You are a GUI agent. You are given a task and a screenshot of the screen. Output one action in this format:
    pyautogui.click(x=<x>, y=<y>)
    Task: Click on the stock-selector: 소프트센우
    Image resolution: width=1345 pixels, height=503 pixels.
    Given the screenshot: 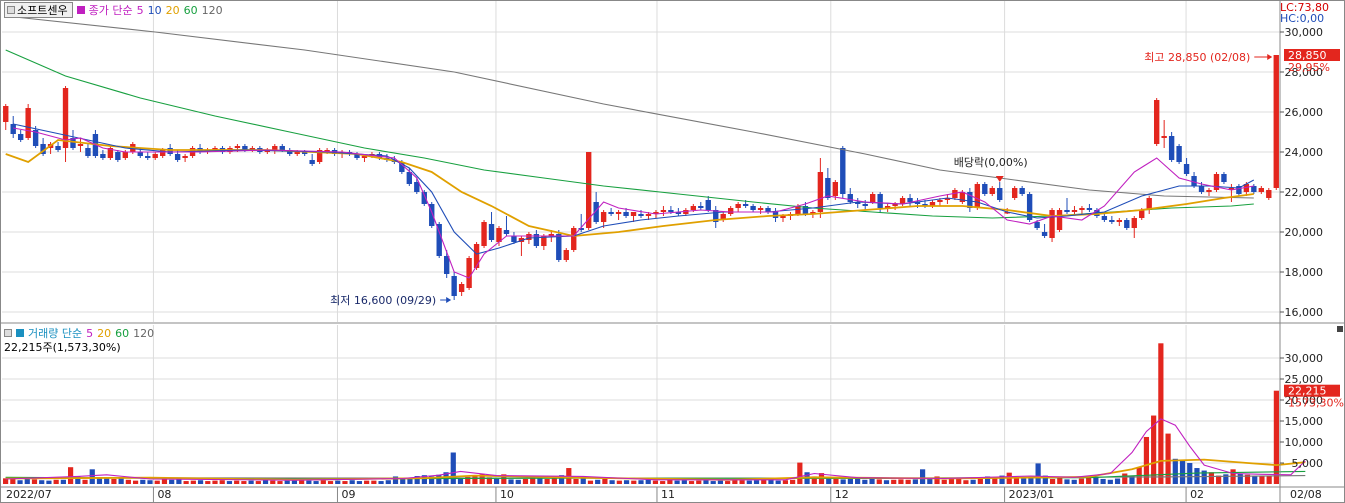 What is the action you would take?
    pyautogui.click(x=38, y=10)
    